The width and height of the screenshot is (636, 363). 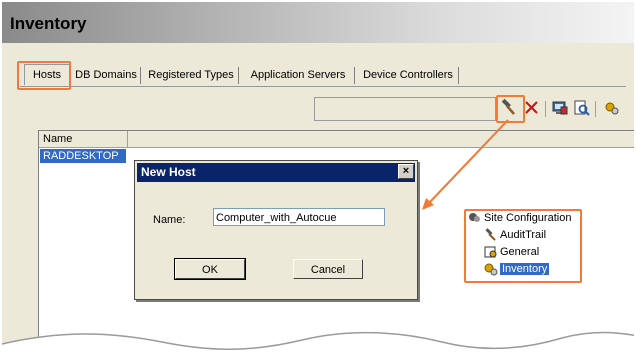 What do you see at coordinates (83, 139) in the screenshot?
I see `column-header-name: Name` at bounding box center [83, 139].